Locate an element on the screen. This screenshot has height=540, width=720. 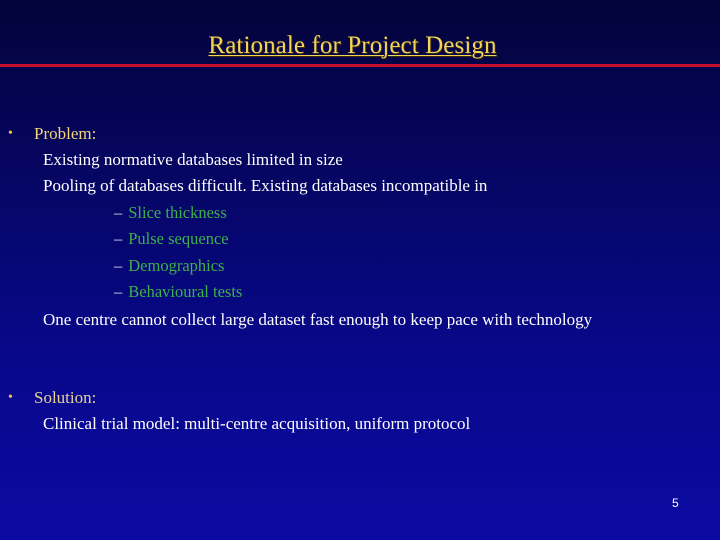
sub-bullet-item: – Behavioural tests is located at coordinates (178, 292).